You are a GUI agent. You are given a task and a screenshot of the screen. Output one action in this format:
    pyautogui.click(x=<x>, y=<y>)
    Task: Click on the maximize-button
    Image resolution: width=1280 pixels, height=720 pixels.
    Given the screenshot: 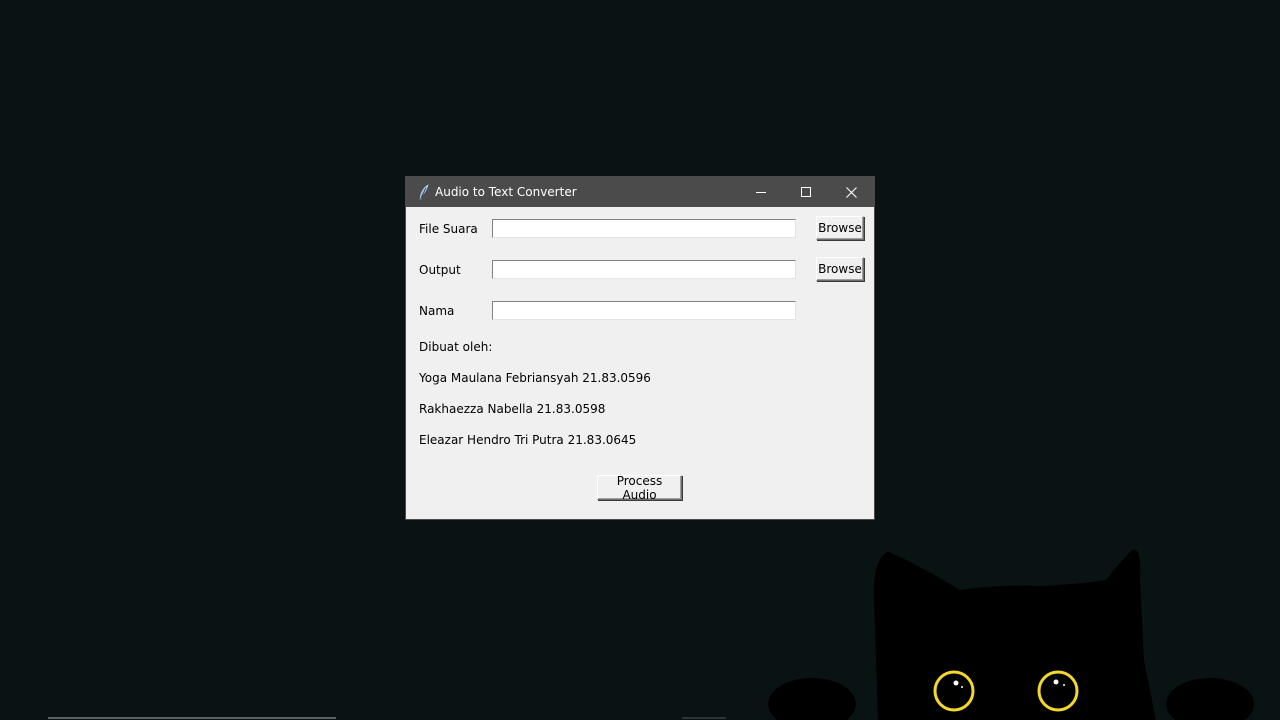 What is the action you would take?
    pyautogui.click(x=806, y=192)
    